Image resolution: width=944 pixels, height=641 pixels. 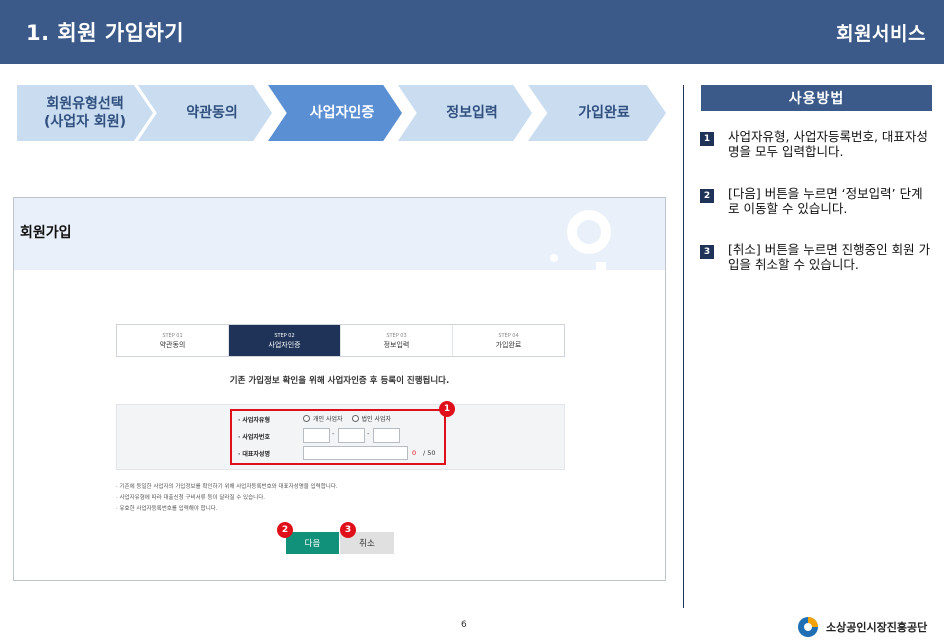 What do you see at coordinates (312, 543) in the screenshot?
I see `next-button: 다음` at bounding box center [312, 543].